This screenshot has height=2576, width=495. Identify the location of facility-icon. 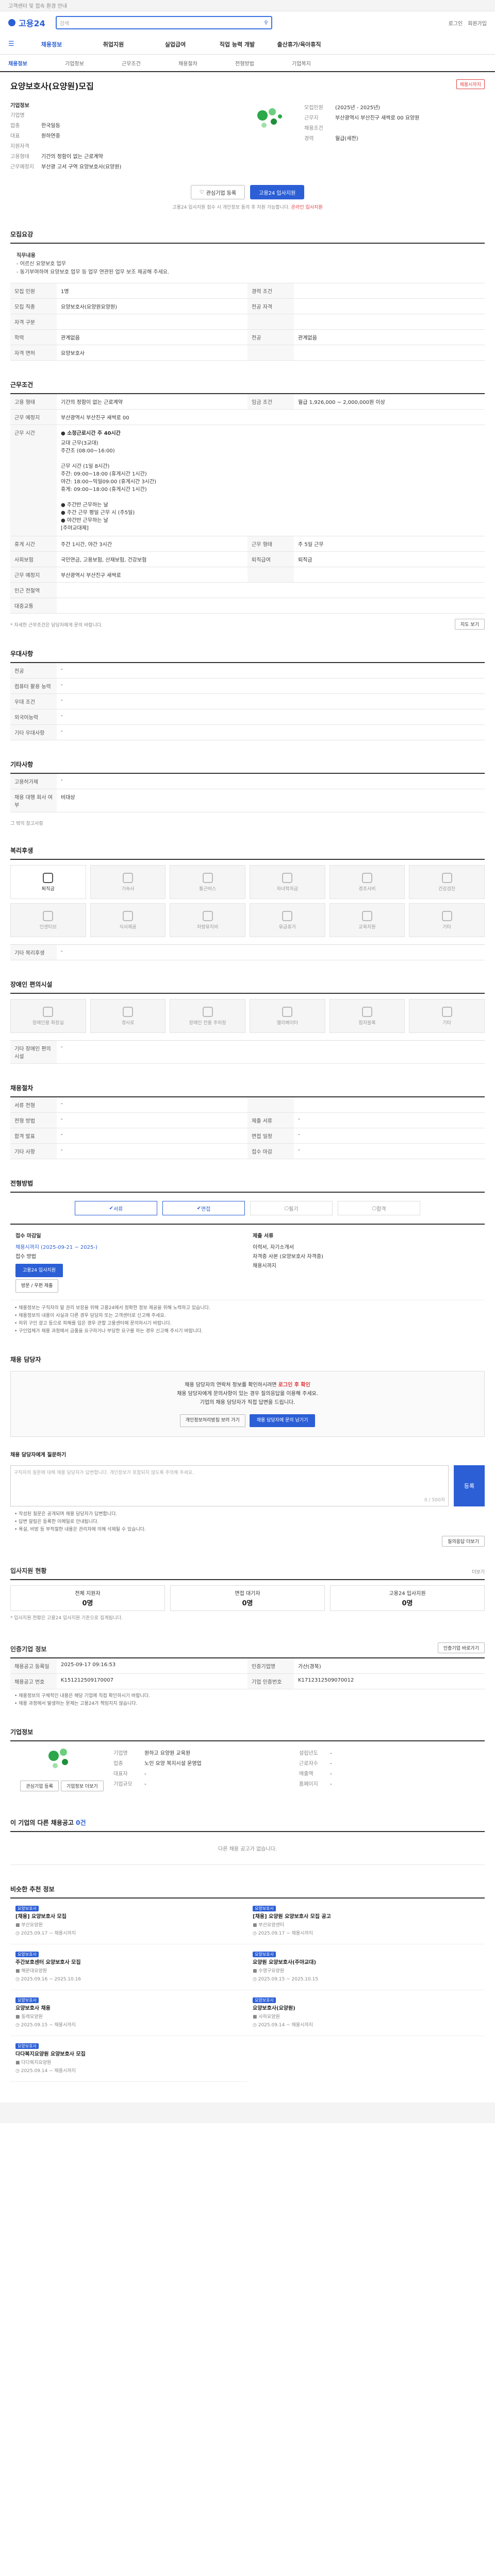
(446, 1011).